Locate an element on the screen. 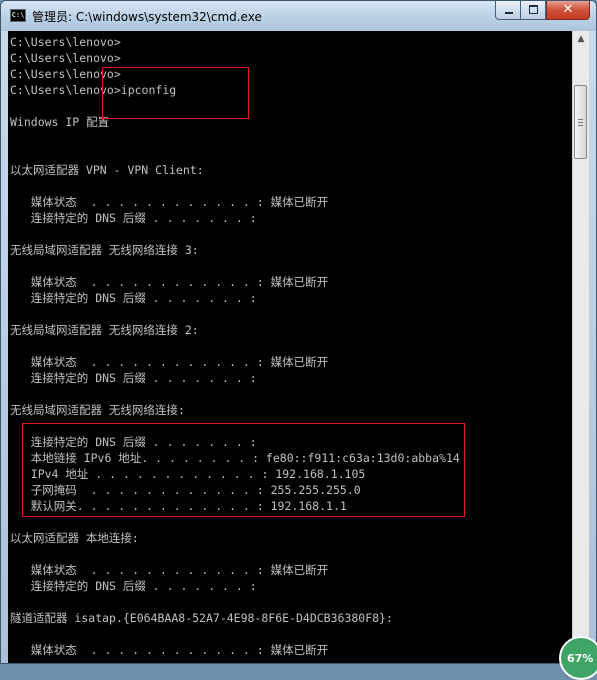 This screenshot has width=597, height=680. console-line: 无线局域网适配器 无线网络连接 3: is located at coordinates (104, 250).